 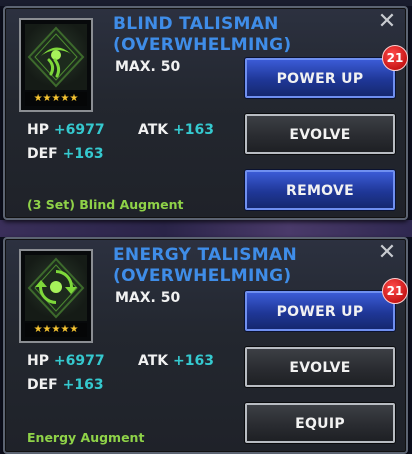 What do you see at coordinates (56, 288) in the screenshot?
I see `energy-talisman-icon` at bounding box center [56, 288].